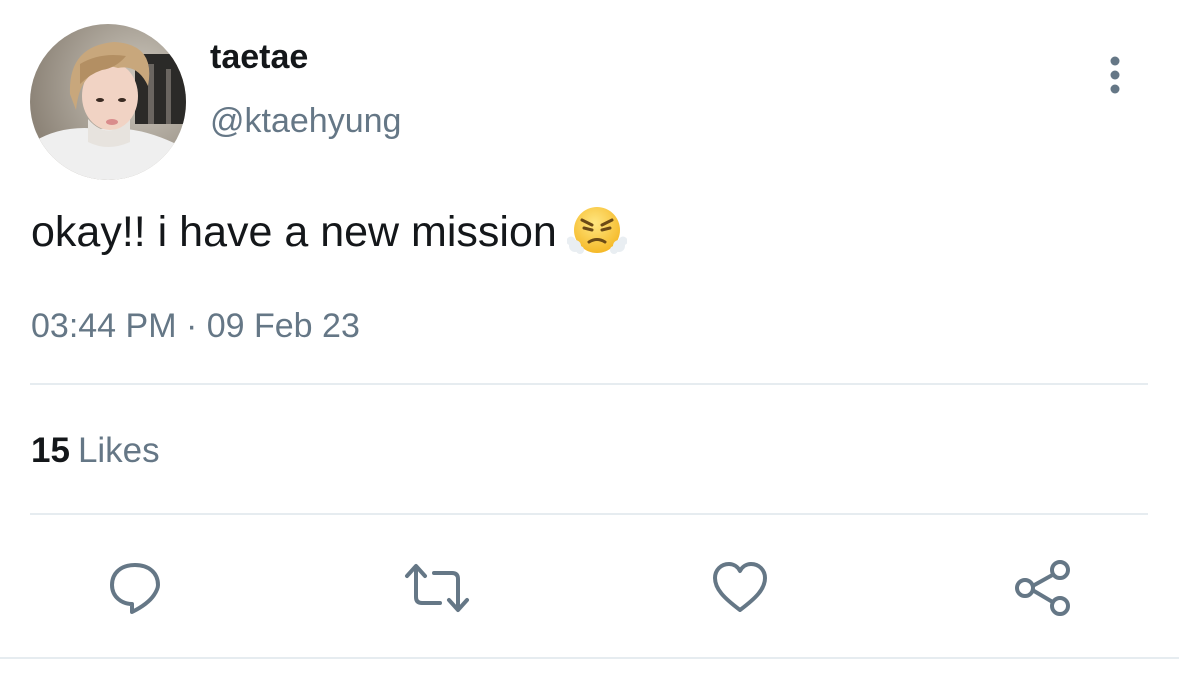 The height and width of the screenshot is (678, 1179). I want to click on avatar, so click(108, 102).